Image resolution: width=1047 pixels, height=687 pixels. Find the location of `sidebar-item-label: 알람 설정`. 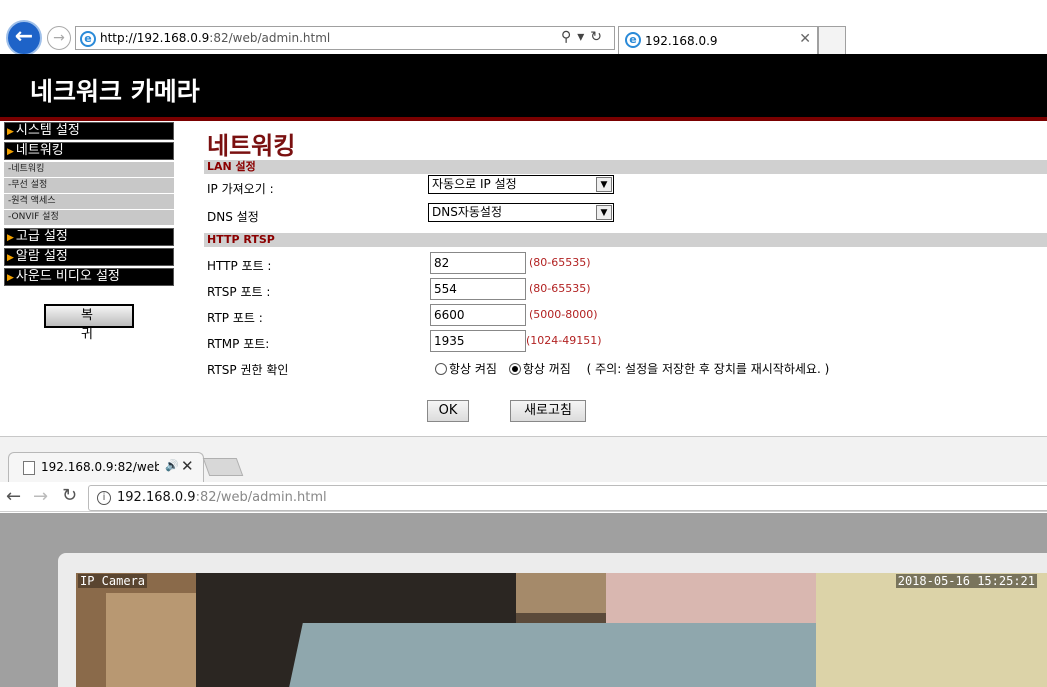

sidebar-item-label: 알람 설정 is located at coordinates (41, 256).